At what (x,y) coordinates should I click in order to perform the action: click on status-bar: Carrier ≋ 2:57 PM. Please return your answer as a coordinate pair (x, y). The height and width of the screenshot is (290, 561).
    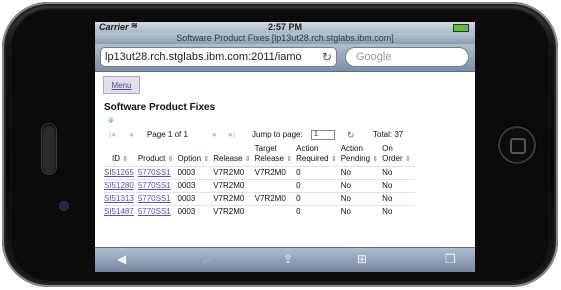
    Looking at the image, I should click on (285, 27).